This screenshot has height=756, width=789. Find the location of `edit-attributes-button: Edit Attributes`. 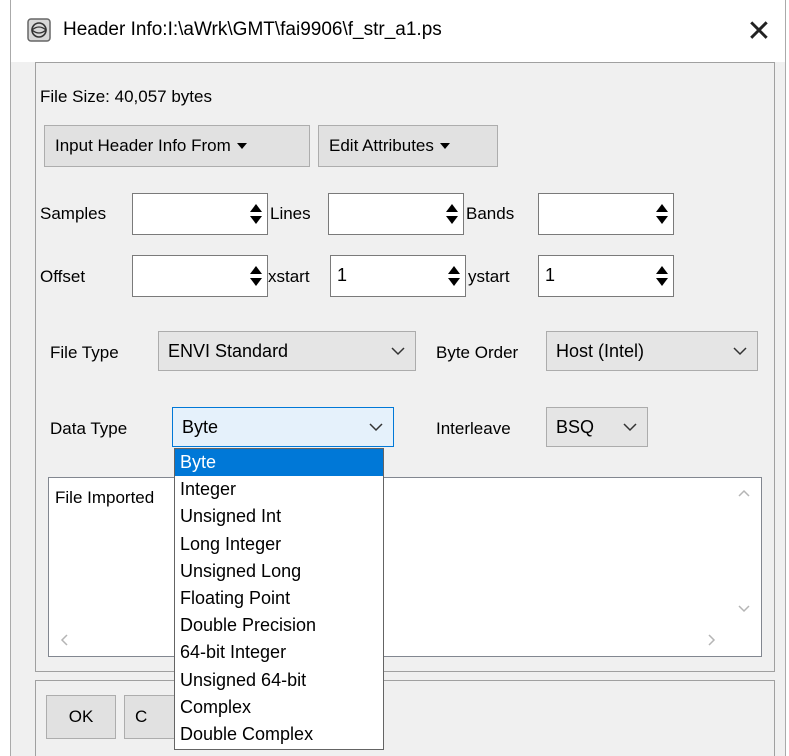

edit-attributes-button: Edit Attributes is located at coordinates (408, 146).